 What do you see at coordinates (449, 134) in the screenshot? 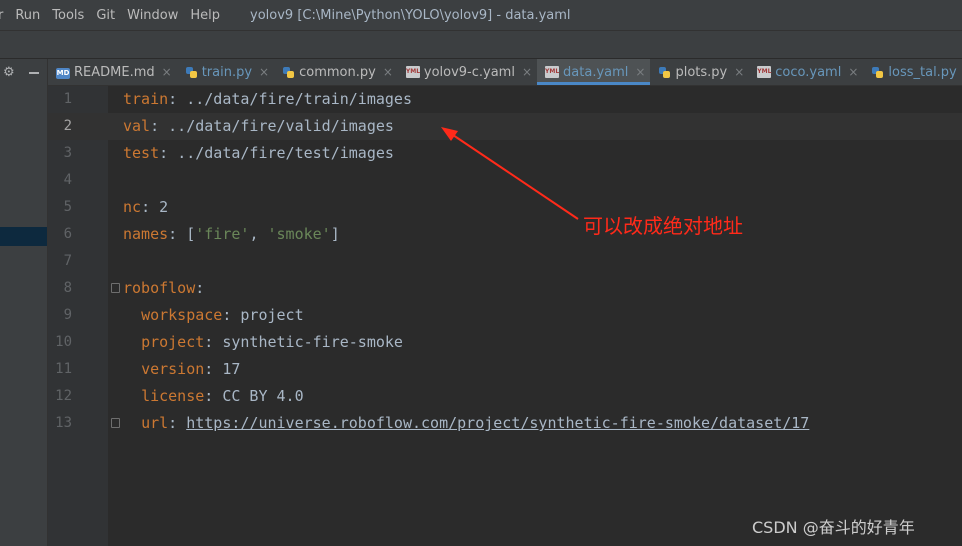
I see `arrow-head` at bounding box center [449, 134].